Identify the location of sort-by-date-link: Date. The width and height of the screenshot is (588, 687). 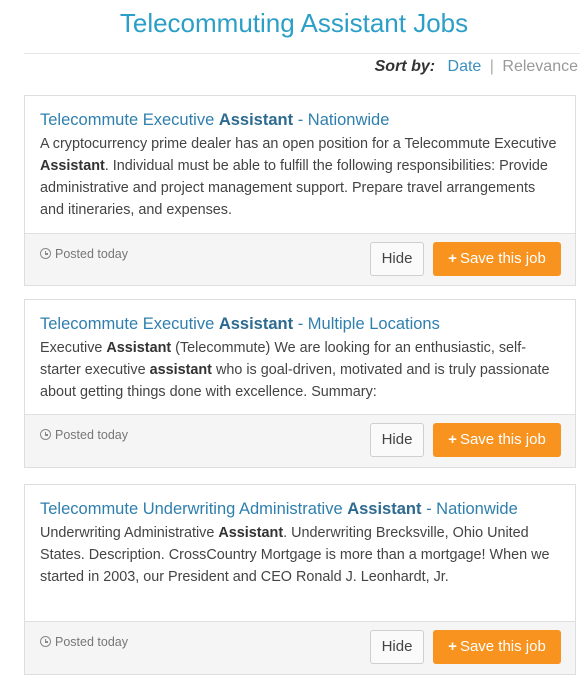
(465, 66).